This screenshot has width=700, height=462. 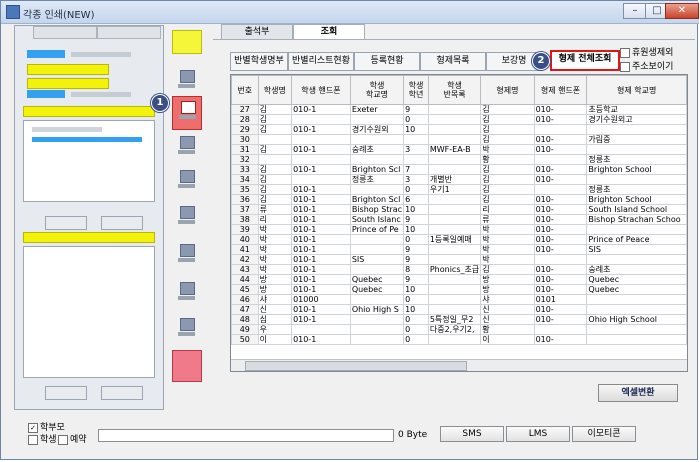 I want to click on tool-label, so click(x=186, y=334).